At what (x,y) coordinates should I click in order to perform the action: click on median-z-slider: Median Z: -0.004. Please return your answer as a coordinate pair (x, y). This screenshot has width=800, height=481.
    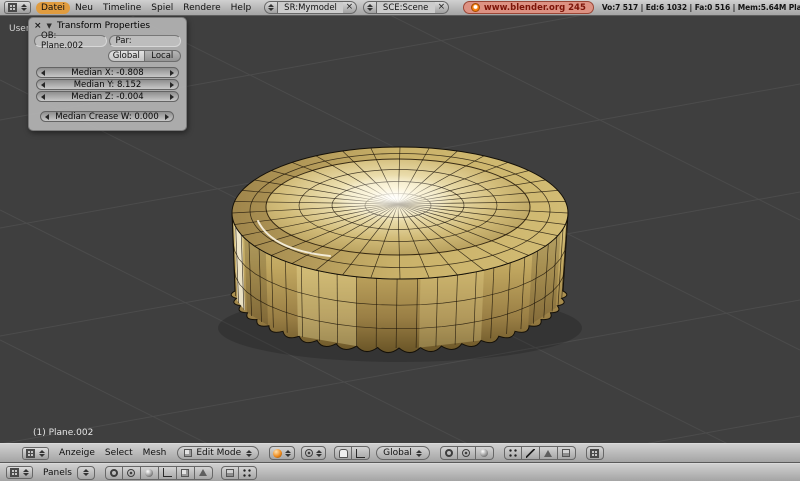
    Looking at the image, I should click on (107, 96).